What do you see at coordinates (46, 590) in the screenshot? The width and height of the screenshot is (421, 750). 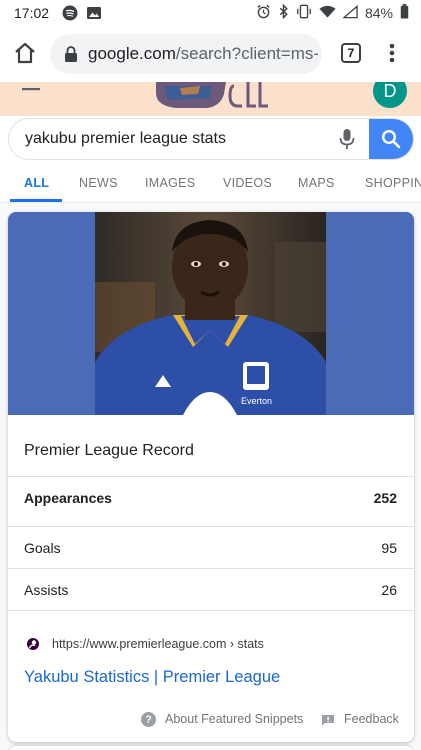 I see `stat-label: Assists` at bounding box center [46, 590].